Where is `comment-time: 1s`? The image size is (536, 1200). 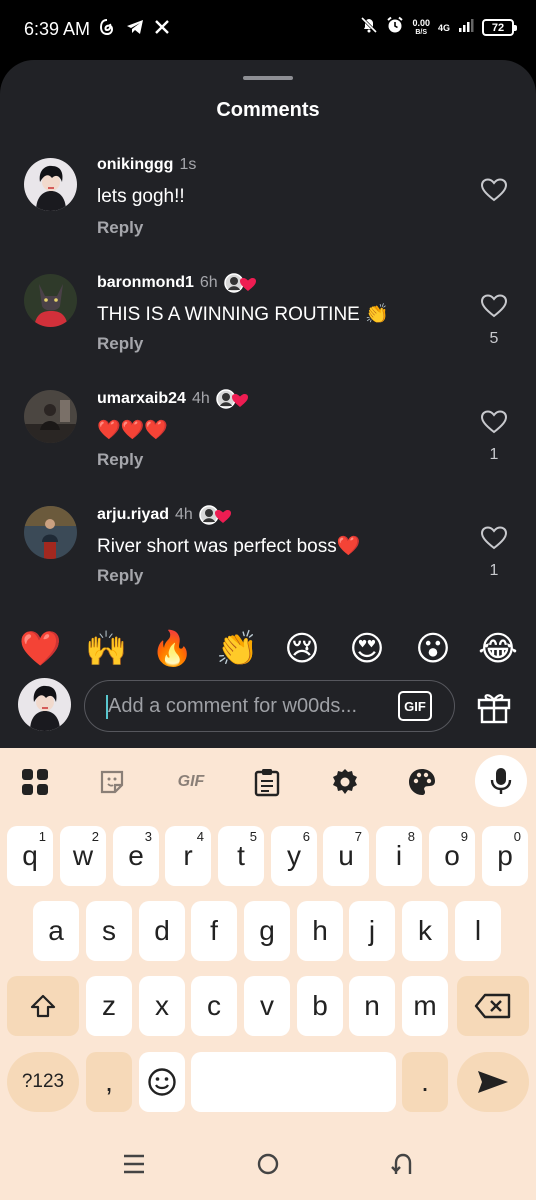
comment-time: 1s is located at coordinates (188, 164).